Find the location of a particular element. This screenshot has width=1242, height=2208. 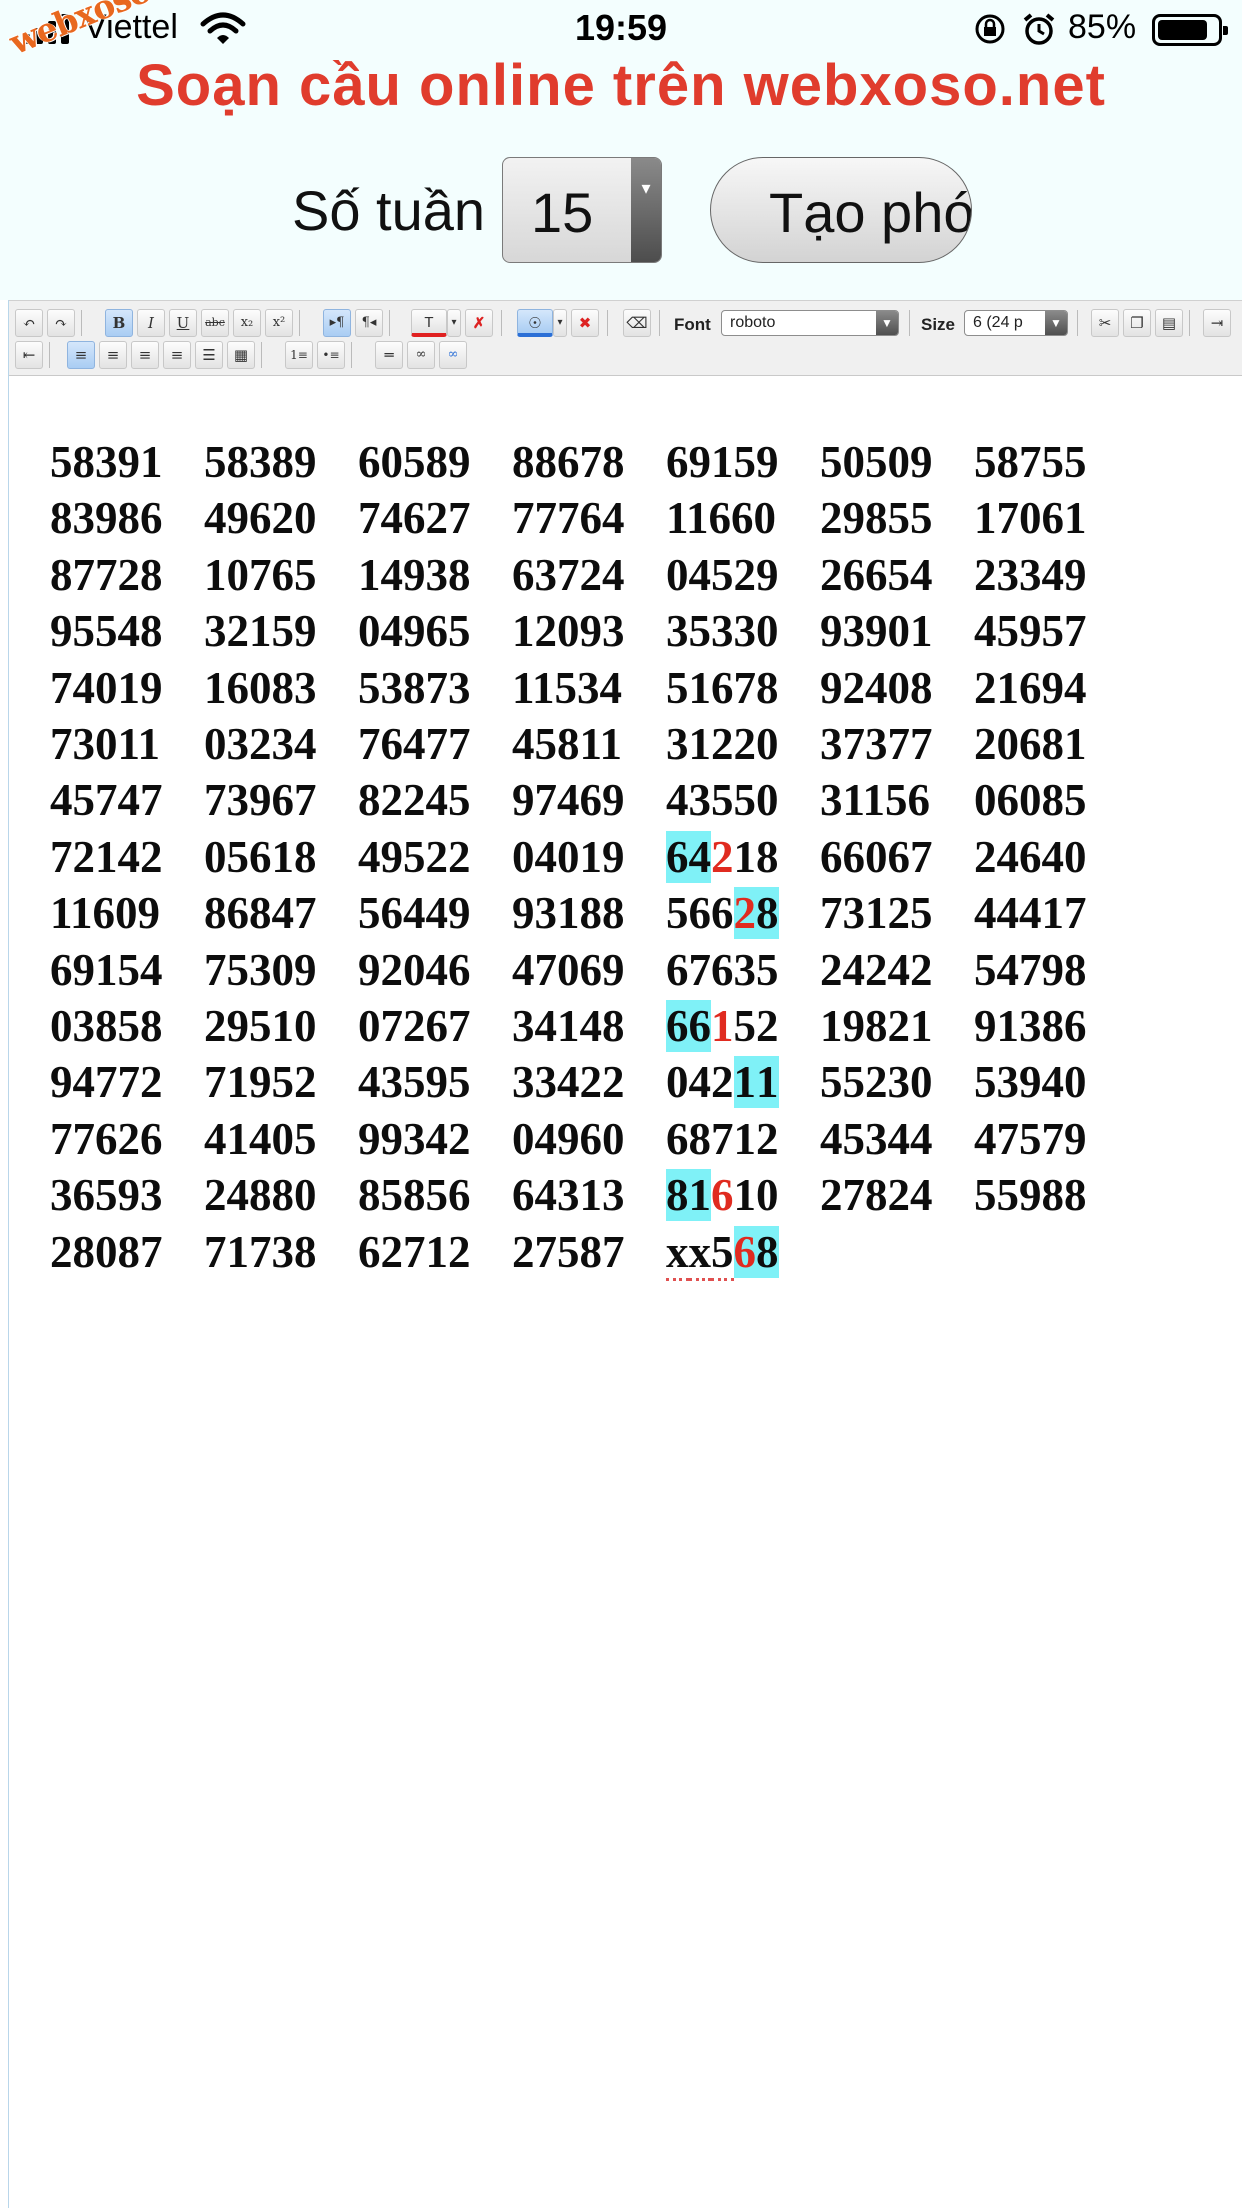

number-cell: 41405 is located at coordinates (260, 1138).